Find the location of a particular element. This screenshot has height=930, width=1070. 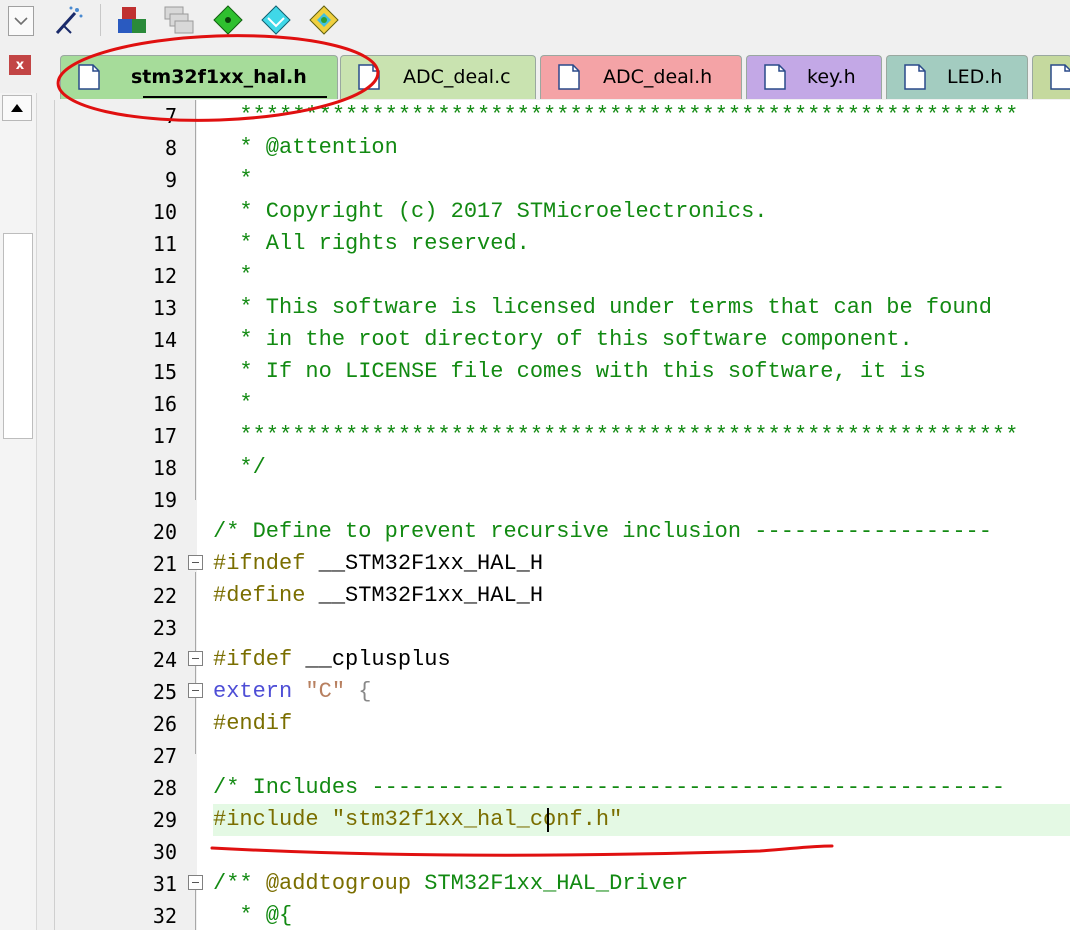

code-text: * @attention is located at coordinates (305, 147).